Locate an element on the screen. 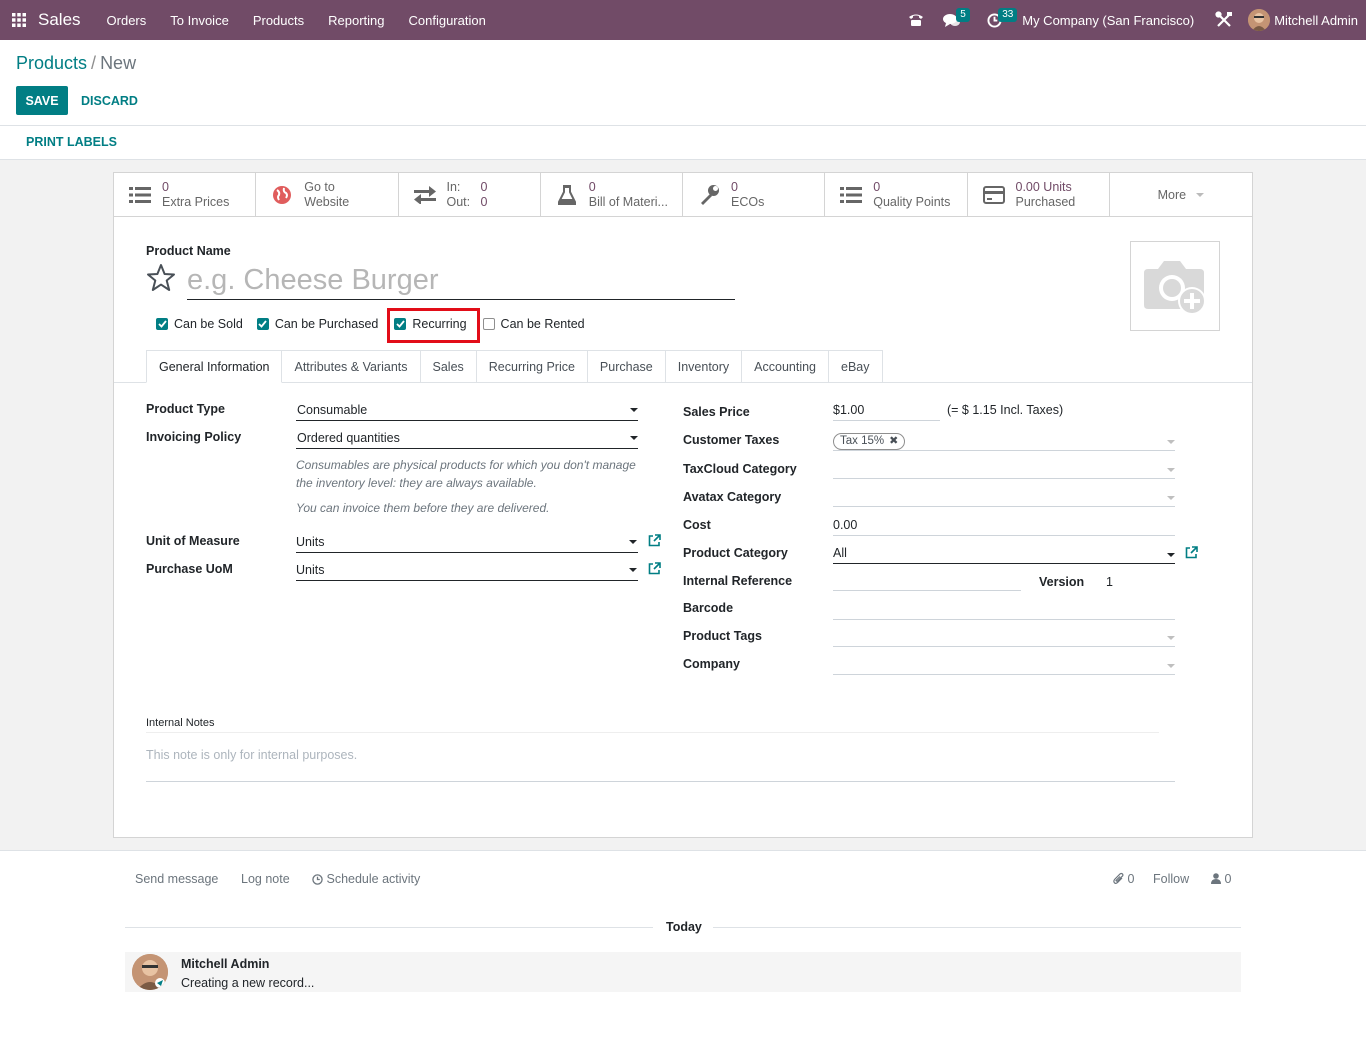  go-to-website-button: Go to Website is located at coordinates (327, 194).